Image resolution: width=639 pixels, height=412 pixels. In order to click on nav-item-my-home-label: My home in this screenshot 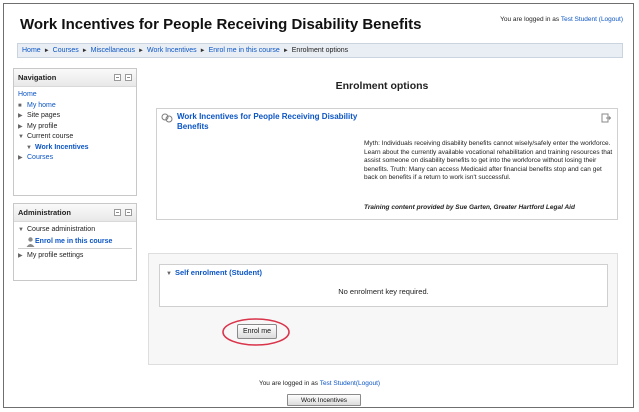, I will do `click(41, 105)`.